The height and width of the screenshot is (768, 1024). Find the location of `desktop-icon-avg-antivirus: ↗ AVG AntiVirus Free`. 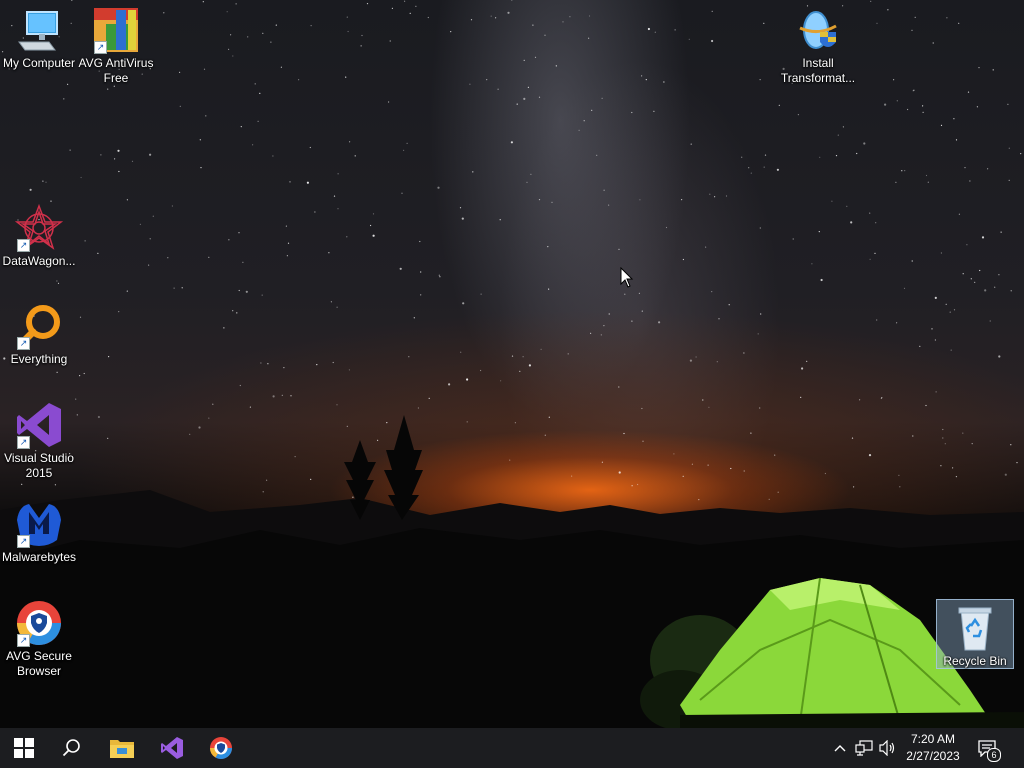

desktop-icon-avg-antivirus: ↗ AVG AntiVirus Free is located at coordinates (116, 44).